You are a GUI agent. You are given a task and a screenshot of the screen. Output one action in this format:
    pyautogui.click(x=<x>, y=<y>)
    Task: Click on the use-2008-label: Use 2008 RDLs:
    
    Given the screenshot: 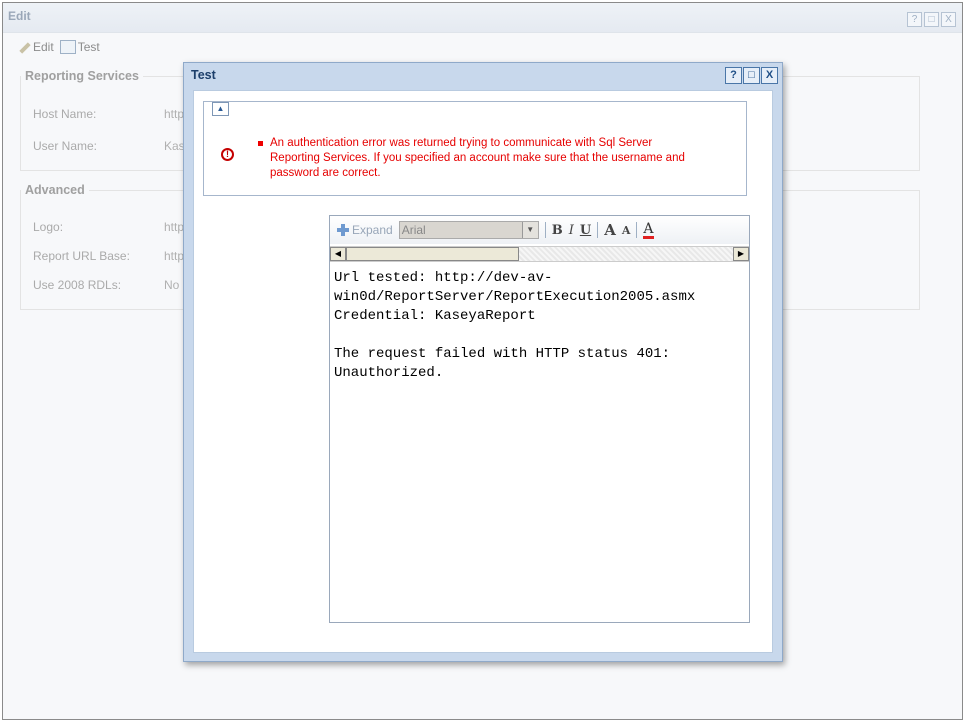 What is the action you would take?
    pyautogui.click(x=77, y=285)
    